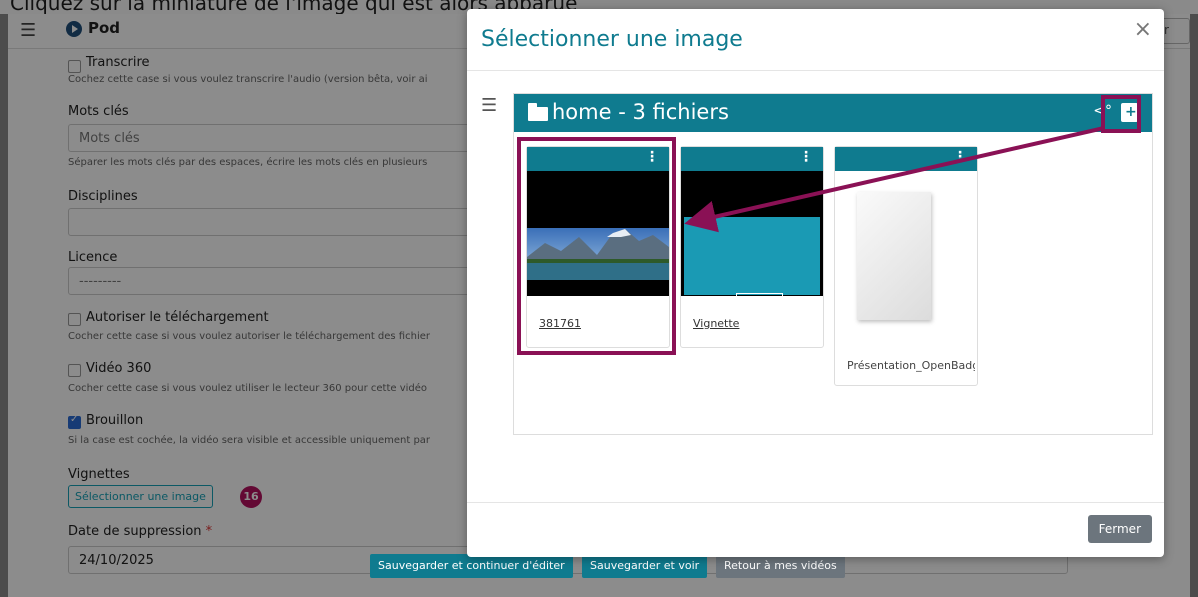 Image resolution: width=1198 pixels, height=597 pixels. What do you see at coordinates (1143, 29) in the screenshot?
I see `close-icon: ×` at bounding box center [1143, 29].